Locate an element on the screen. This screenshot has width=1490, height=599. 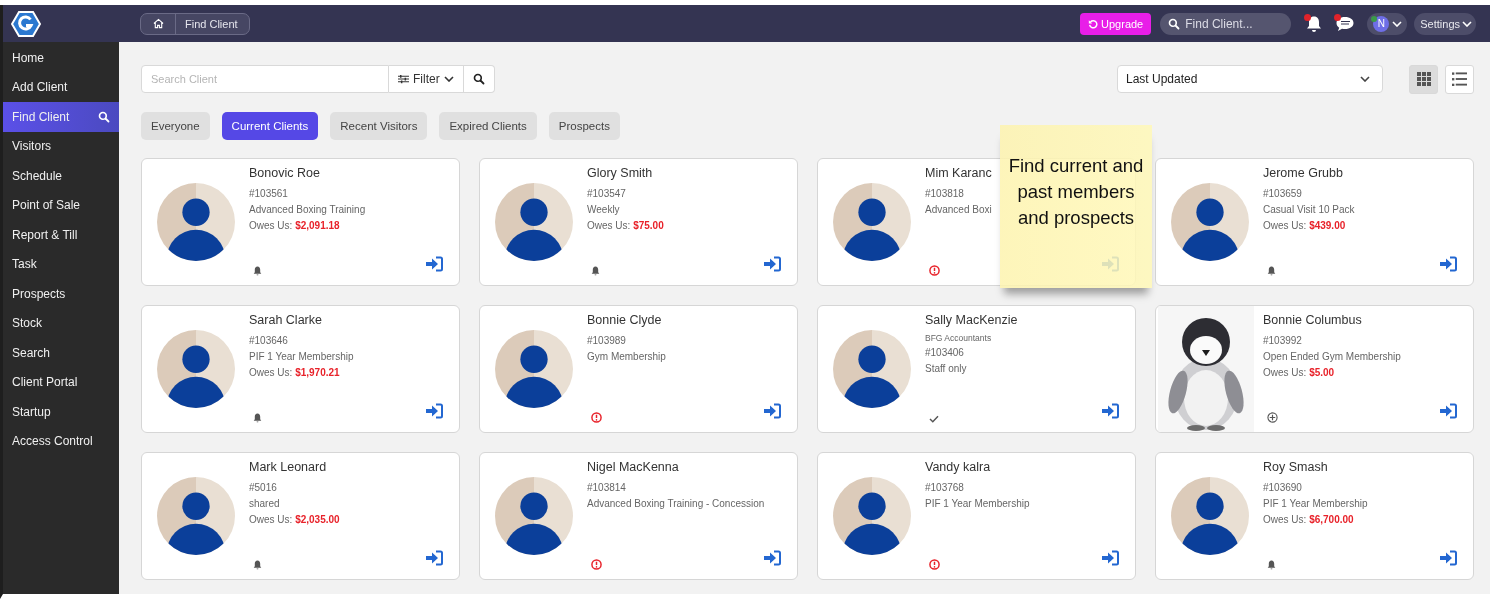
client-name: Bonovic Roe is located at coordinates (284, 173).